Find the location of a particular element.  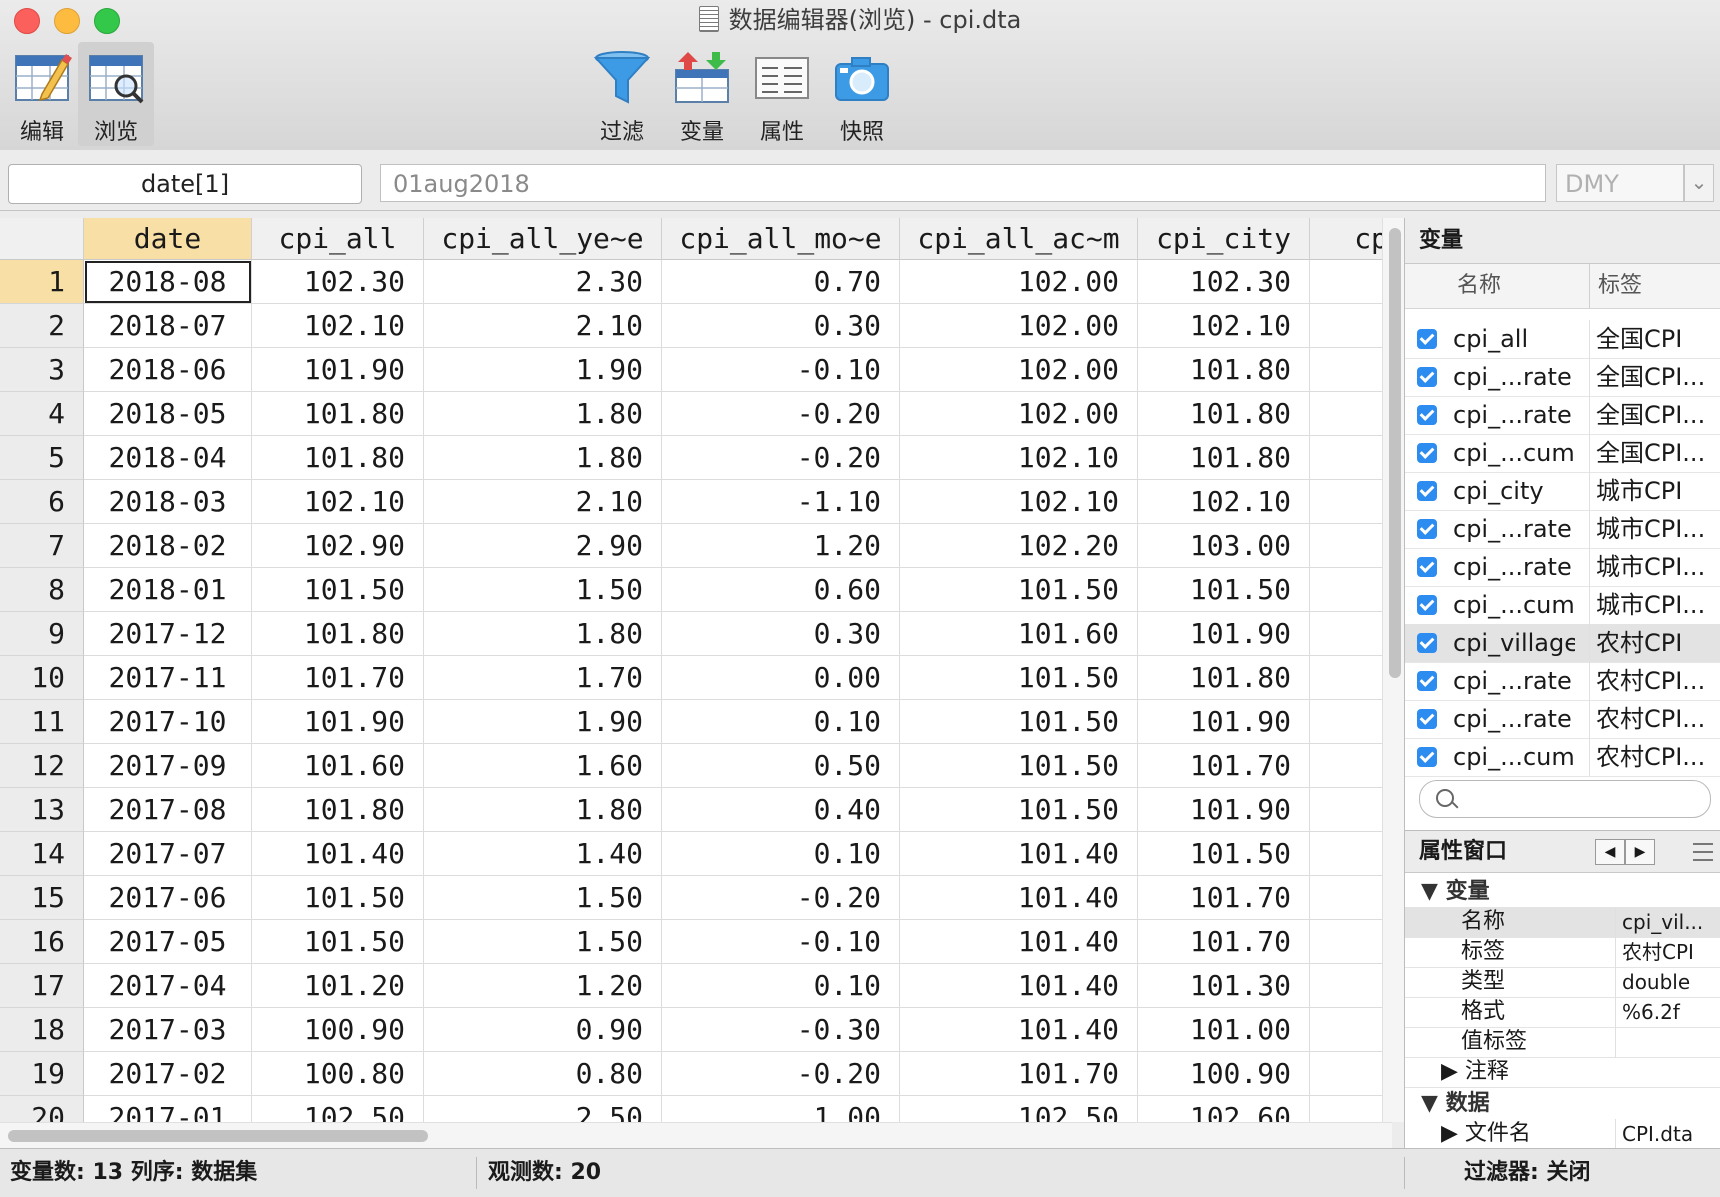

table-cell: 1.50 is located at coordinates (543, 942).